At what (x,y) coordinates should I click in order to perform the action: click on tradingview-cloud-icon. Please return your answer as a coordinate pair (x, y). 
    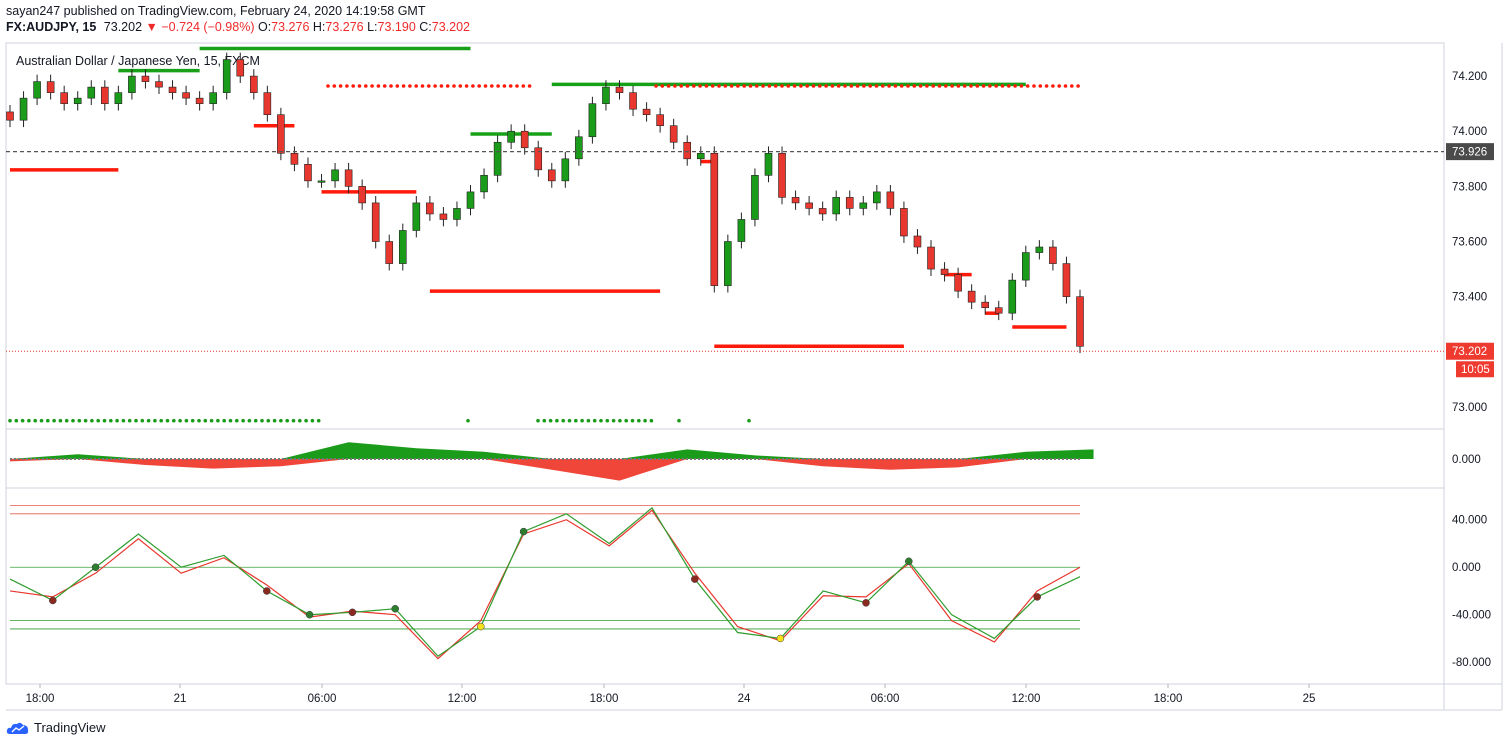
    Looking at the image, I should click on (17, 728).